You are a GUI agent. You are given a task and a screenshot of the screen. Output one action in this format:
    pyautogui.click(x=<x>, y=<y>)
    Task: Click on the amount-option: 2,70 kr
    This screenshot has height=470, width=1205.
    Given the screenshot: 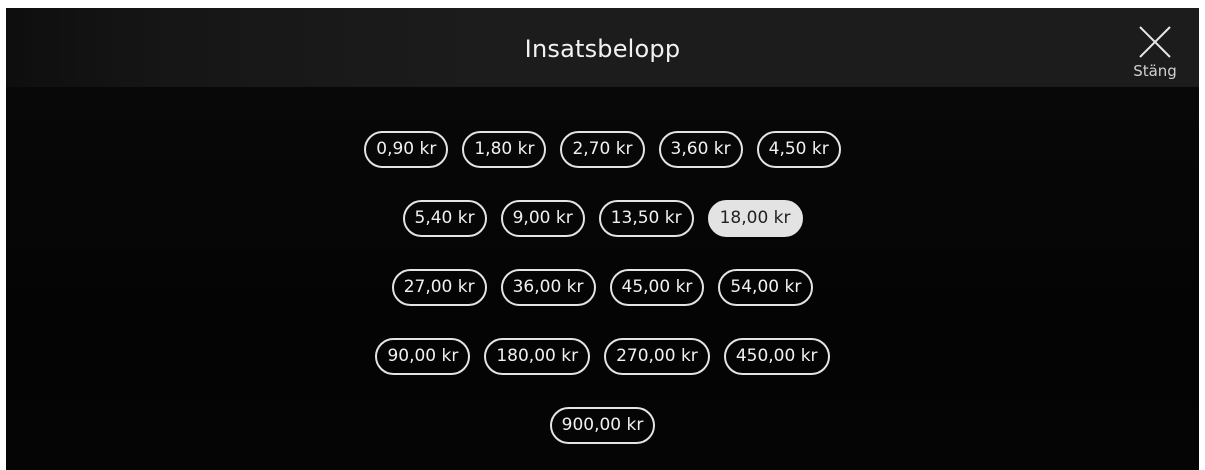 What is the action you would take?
    pyautogui.click(x=602, y=149)
    